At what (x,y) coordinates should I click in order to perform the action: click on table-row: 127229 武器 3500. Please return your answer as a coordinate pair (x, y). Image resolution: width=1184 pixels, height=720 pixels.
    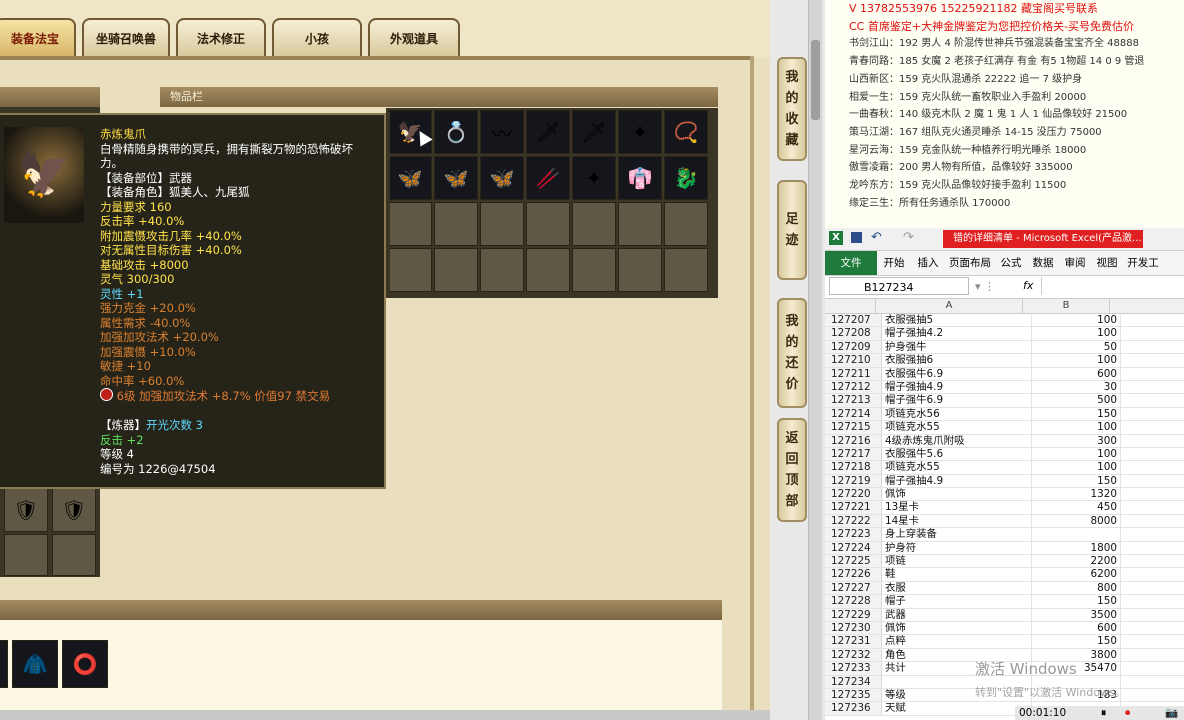
    Looking at the image, I should click on (1004, 615).